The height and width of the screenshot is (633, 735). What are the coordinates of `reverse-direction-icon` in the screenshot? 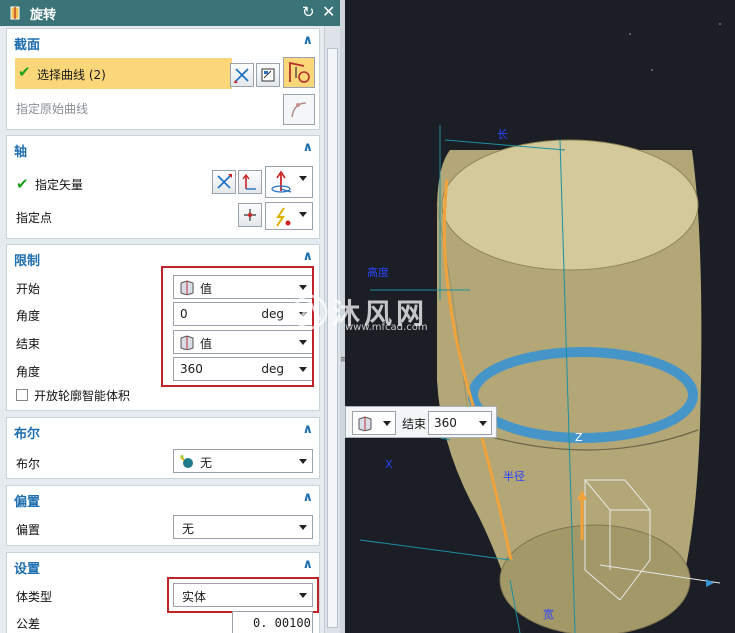 It's located at (224, 181).